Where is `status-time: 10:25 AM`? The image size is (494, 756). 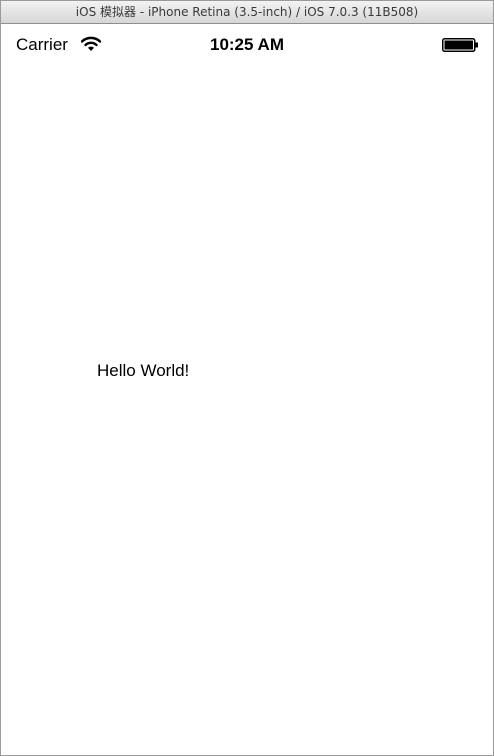
status-time: 10:25 AM is located at coordinates (246, 44).